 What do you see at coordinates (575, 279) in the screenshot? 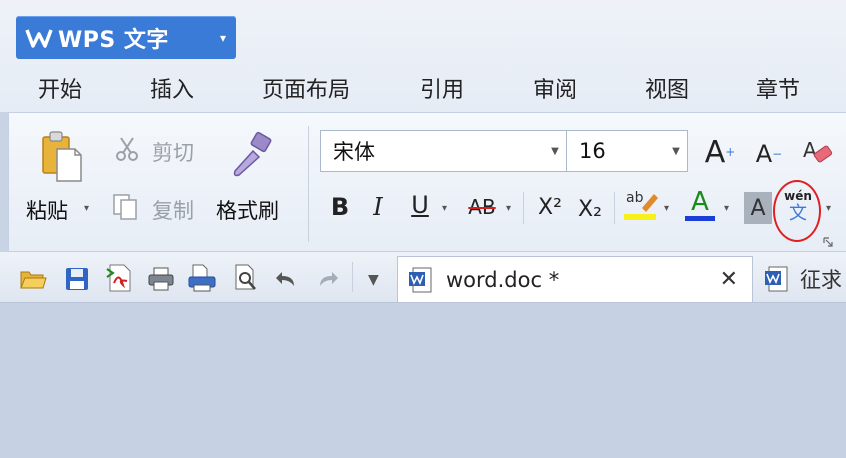
I see `document-tab-active: word.doc * ✕` at bounding box center [575, 279].